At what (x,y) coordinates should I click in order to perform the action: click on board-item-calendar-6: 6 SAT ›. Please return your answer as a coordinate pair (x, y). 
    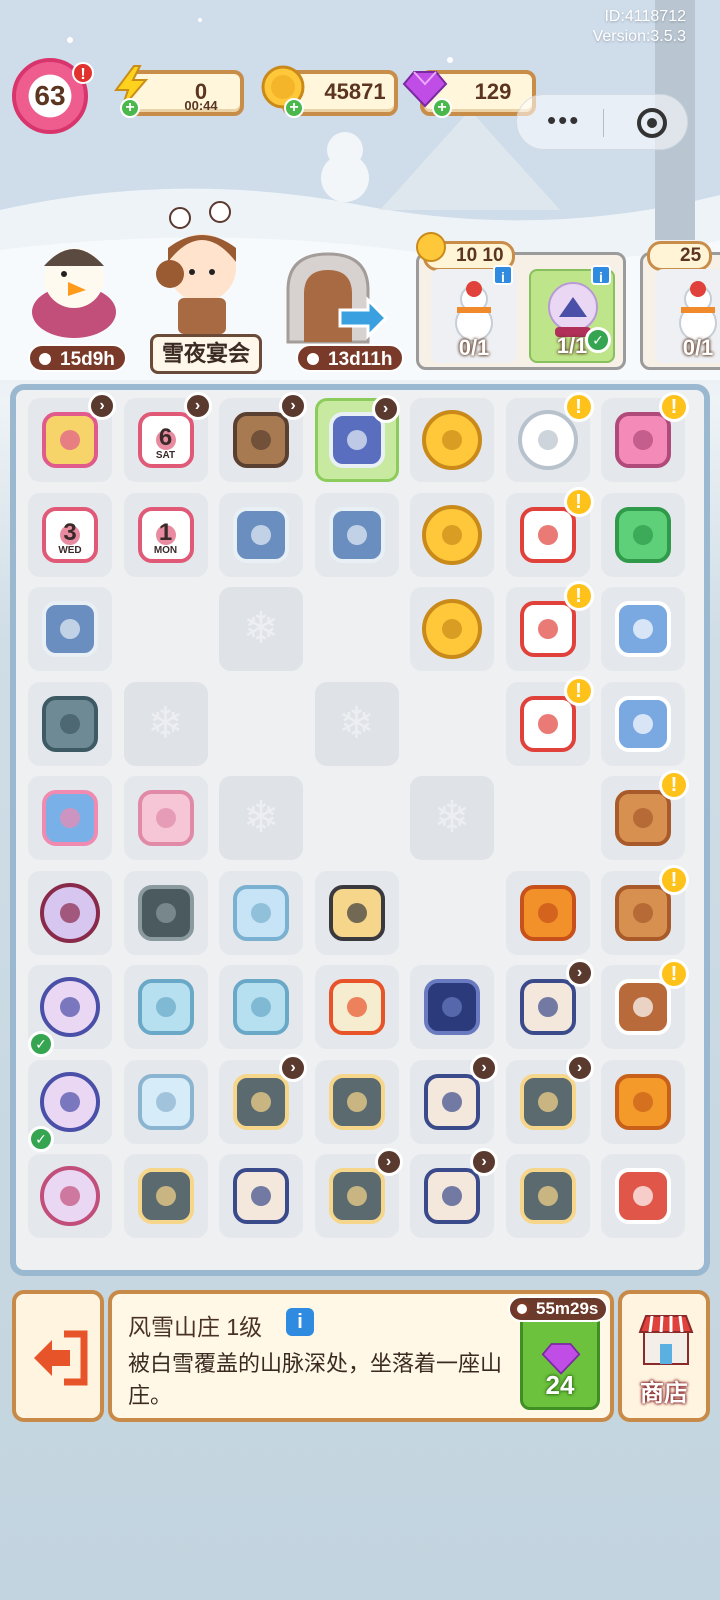
    Looking at the image, I should click on (167, 437).